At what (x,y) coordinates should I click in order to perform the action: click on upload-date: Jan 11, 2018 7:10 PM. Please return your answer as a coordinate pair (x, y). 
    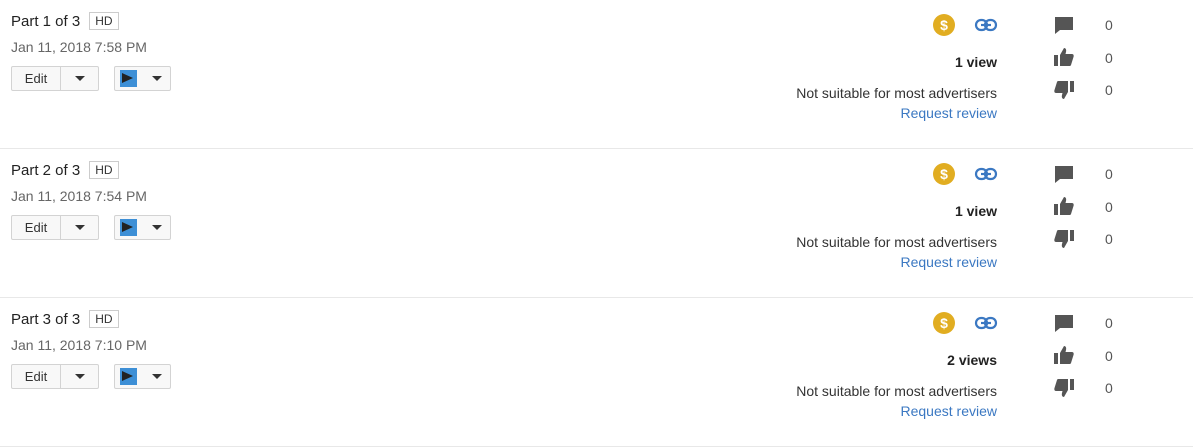
    Looking at the image, I should click on (79, 345).